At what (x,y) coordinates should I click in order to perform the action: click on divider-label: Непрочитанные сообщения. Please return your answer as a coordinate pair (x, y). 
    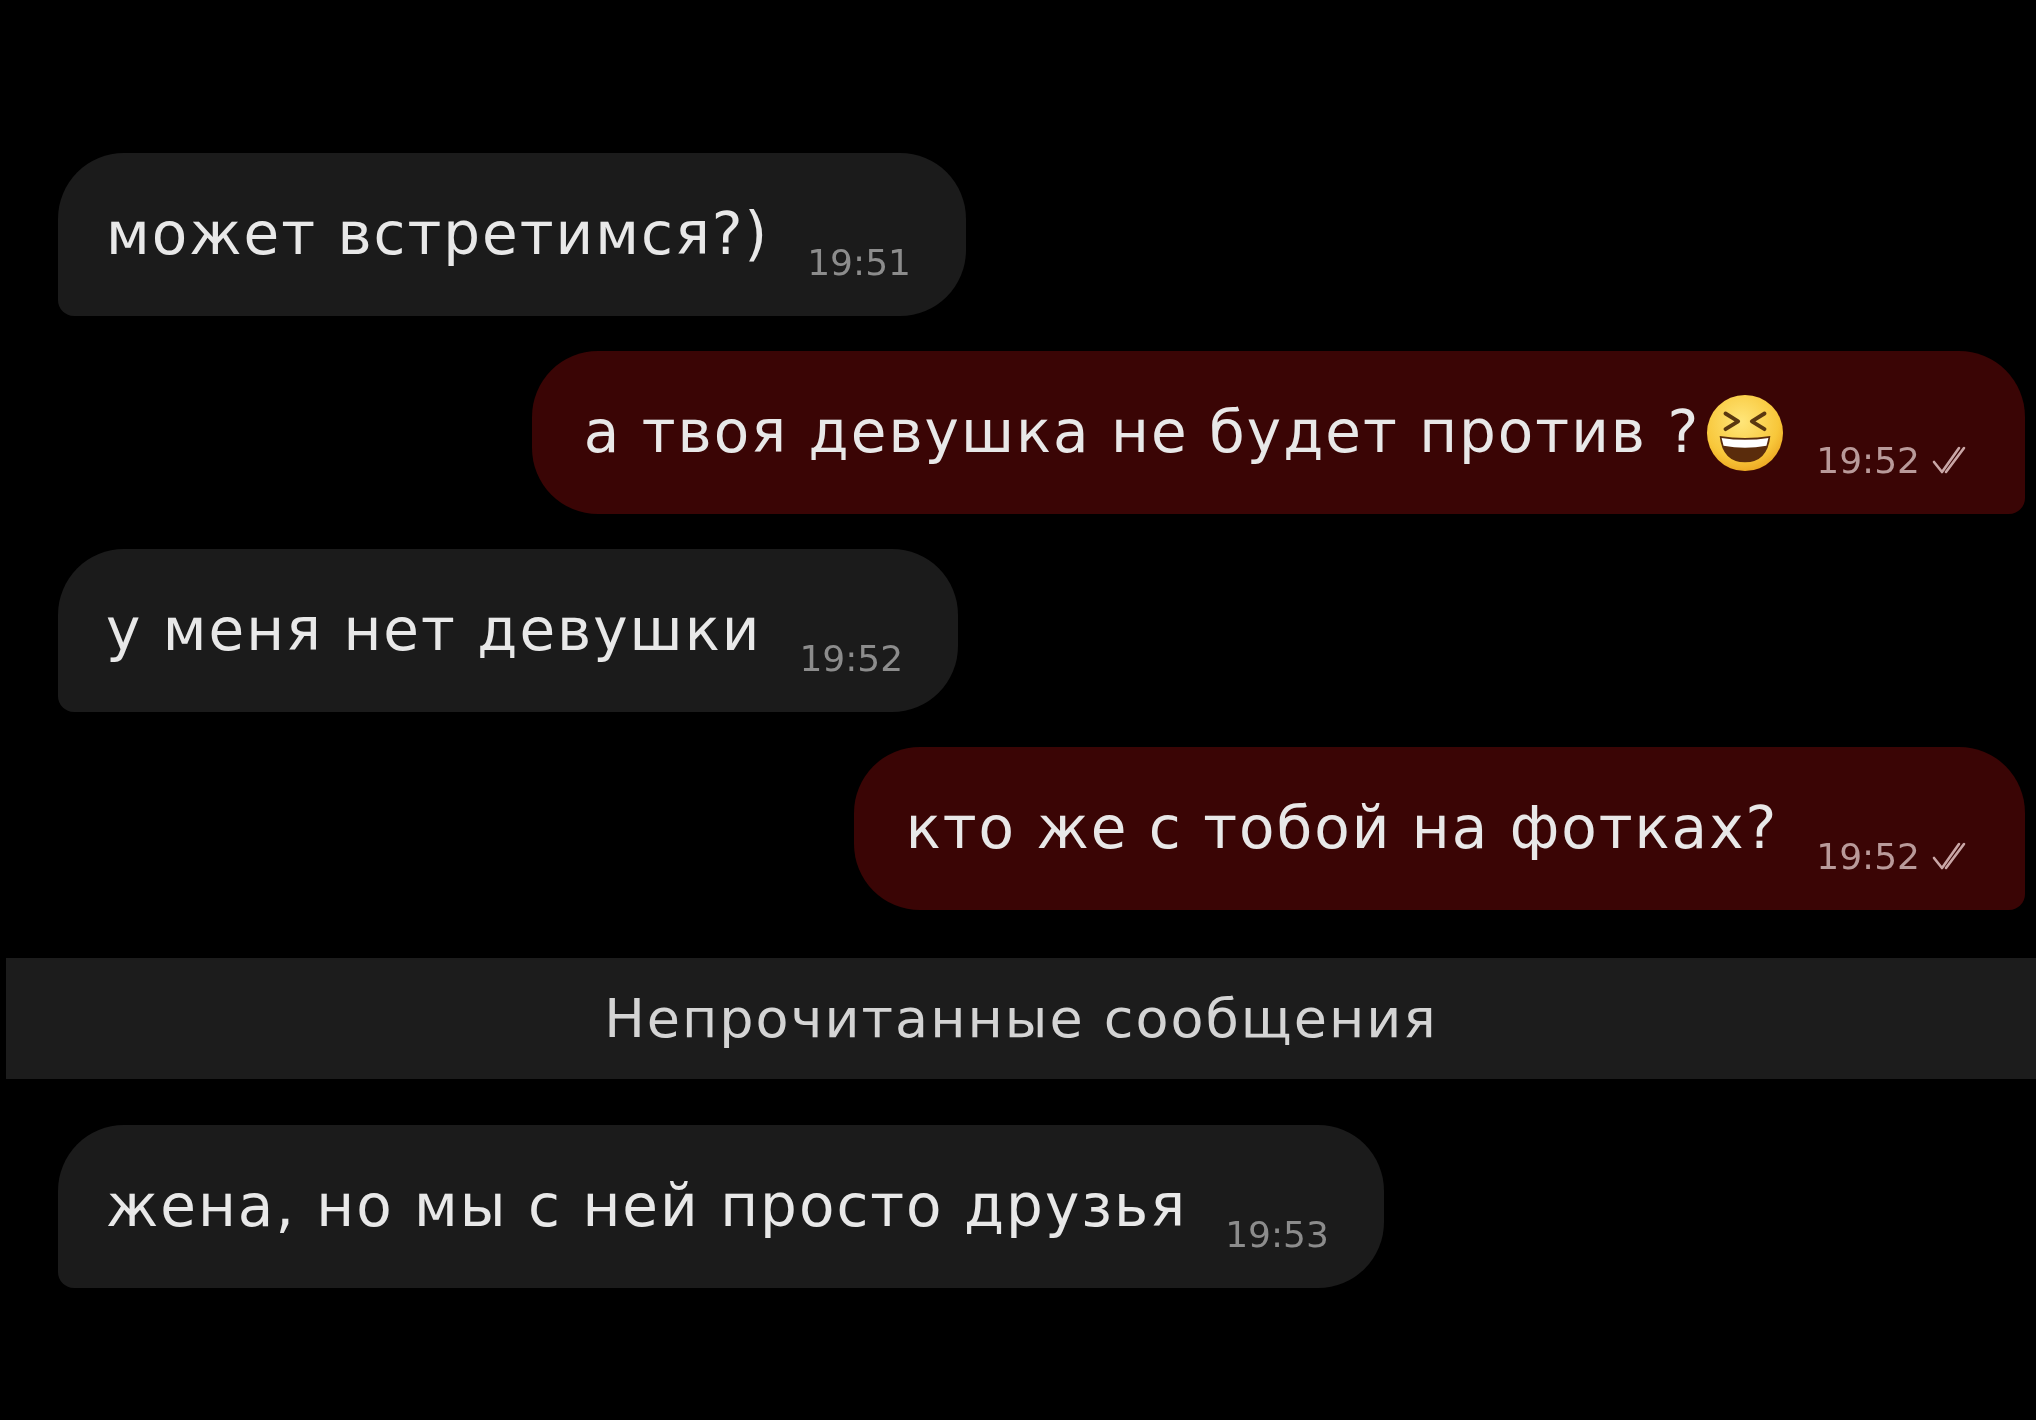
    Looking at the image, I should click on (1021, 1018).